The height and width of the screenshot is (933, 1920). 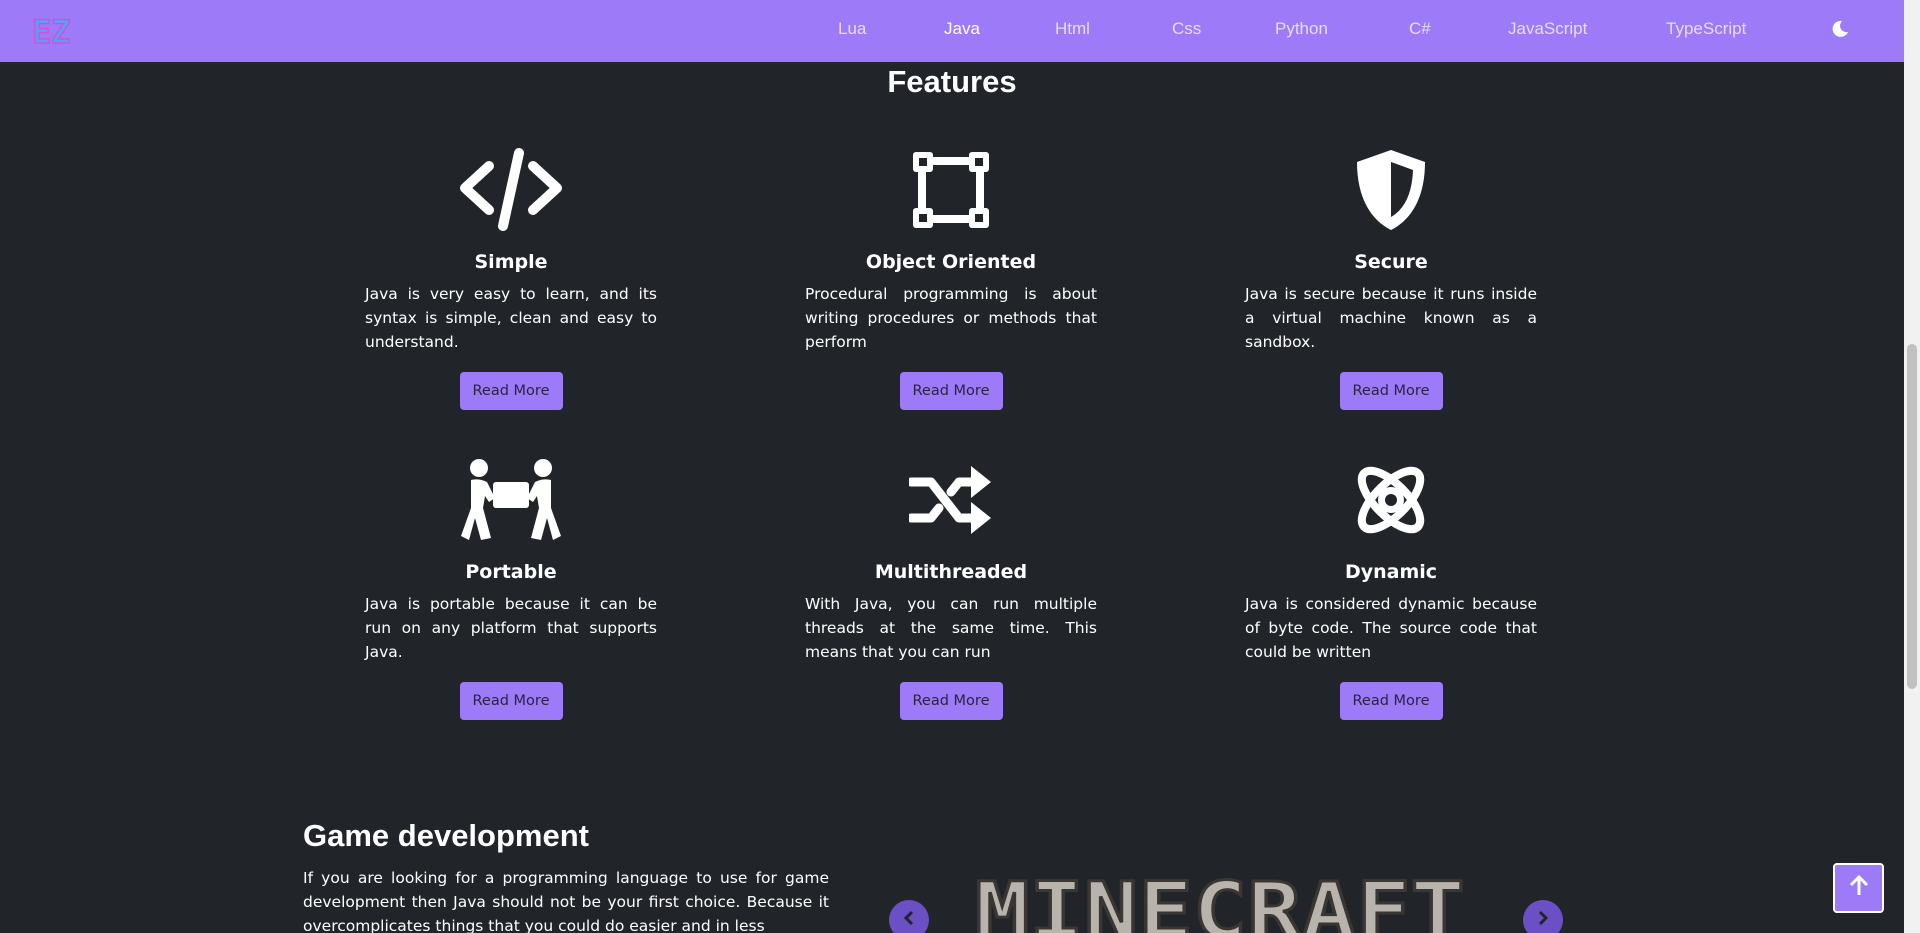 I want to click on scrollbar-thumb, so click(x=1912, y=516).